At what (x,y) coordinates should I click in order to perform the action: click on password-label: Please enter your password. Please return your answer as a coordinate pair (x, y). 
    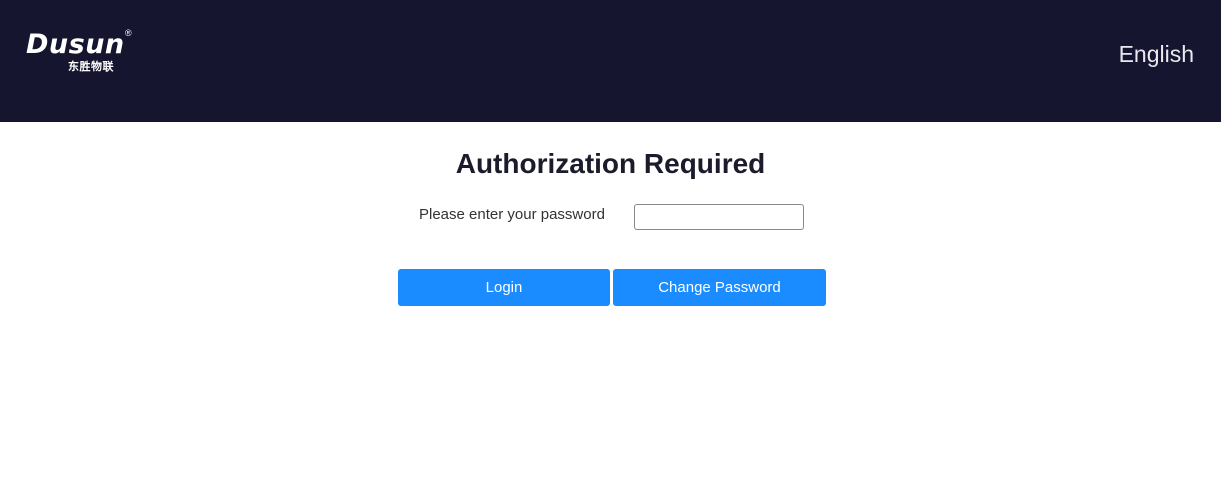
    Looking at the image, I should click on (512, 214).